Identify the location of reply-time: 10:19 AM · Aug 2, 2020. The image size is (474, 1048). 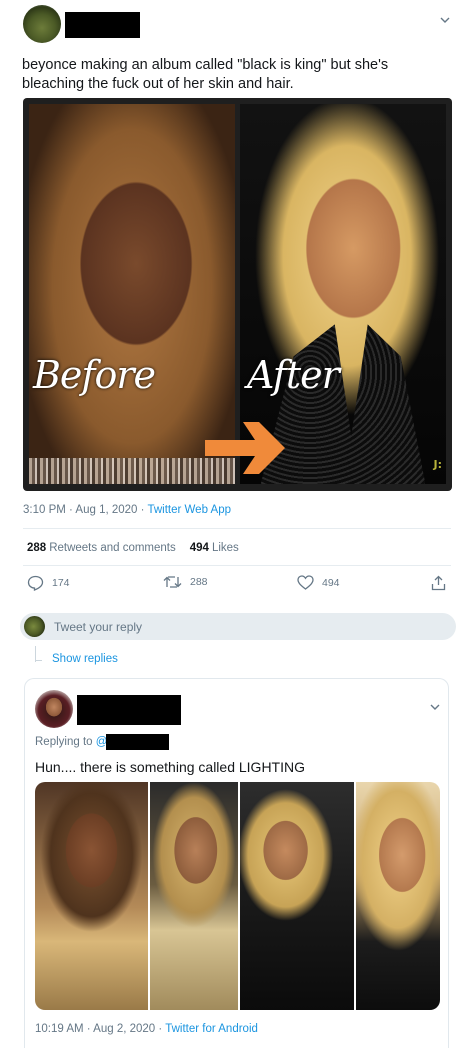
(95, 1029).